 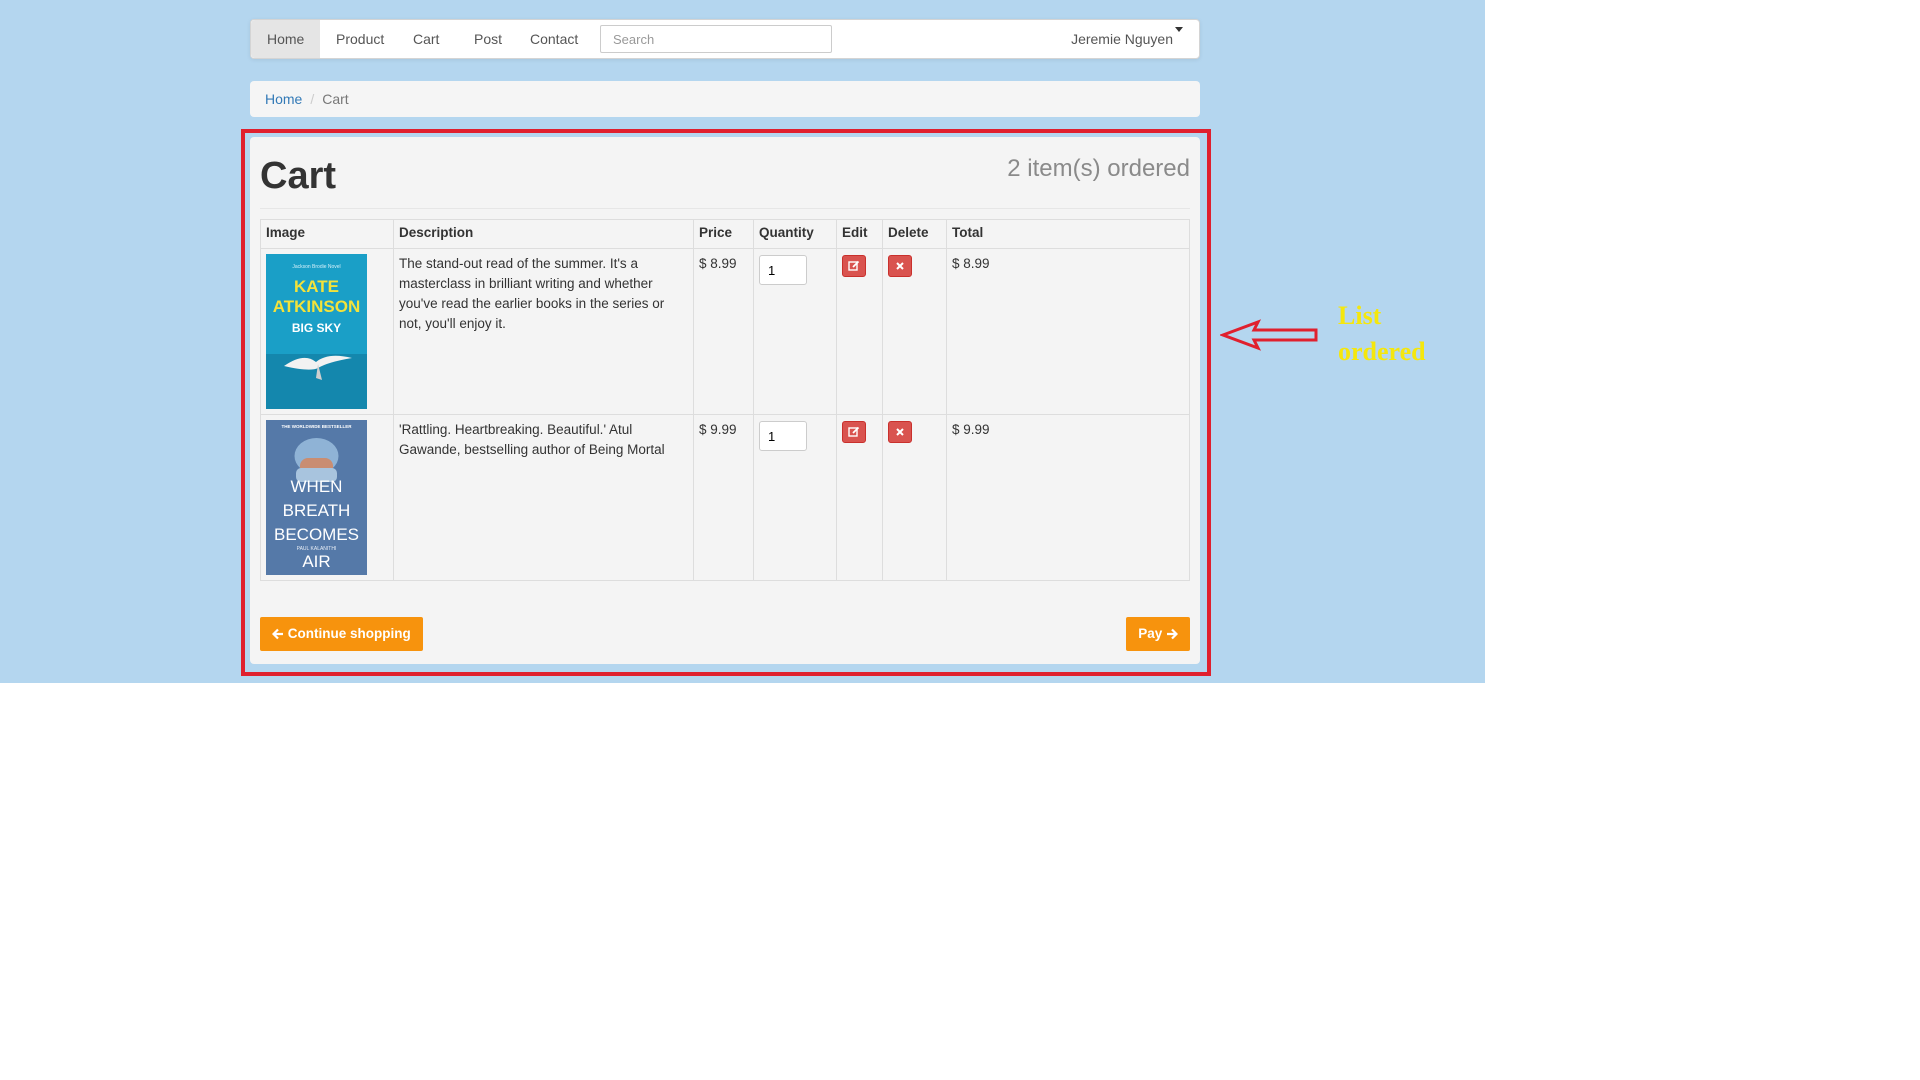 I want to click on annotation-line-1: List, so click(x=1360, y=315).